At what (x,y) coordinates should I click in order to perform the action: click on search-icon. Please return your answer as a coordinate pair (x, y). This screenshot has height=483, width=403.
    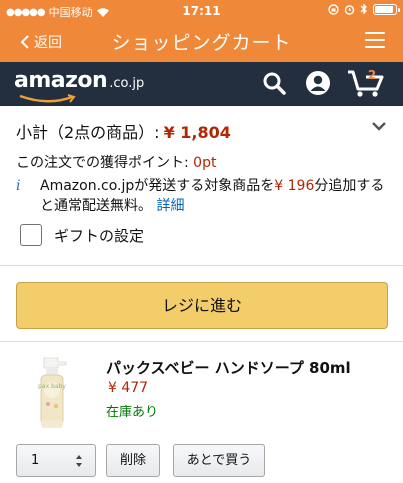
    Looking at the image, I should click on (274, 83).